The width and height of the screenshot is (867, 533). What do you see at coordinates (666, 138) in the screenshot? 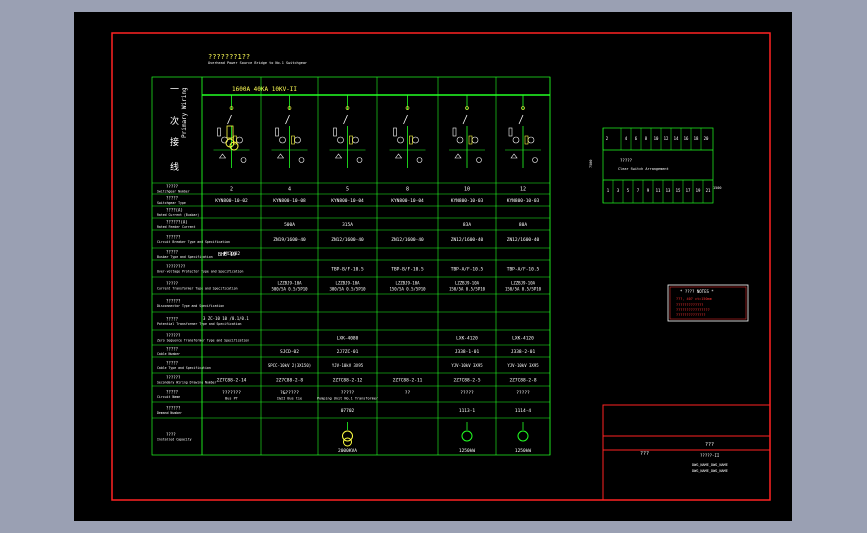
I see `arrangement-cell: 12` at bounding box center [666, 138].